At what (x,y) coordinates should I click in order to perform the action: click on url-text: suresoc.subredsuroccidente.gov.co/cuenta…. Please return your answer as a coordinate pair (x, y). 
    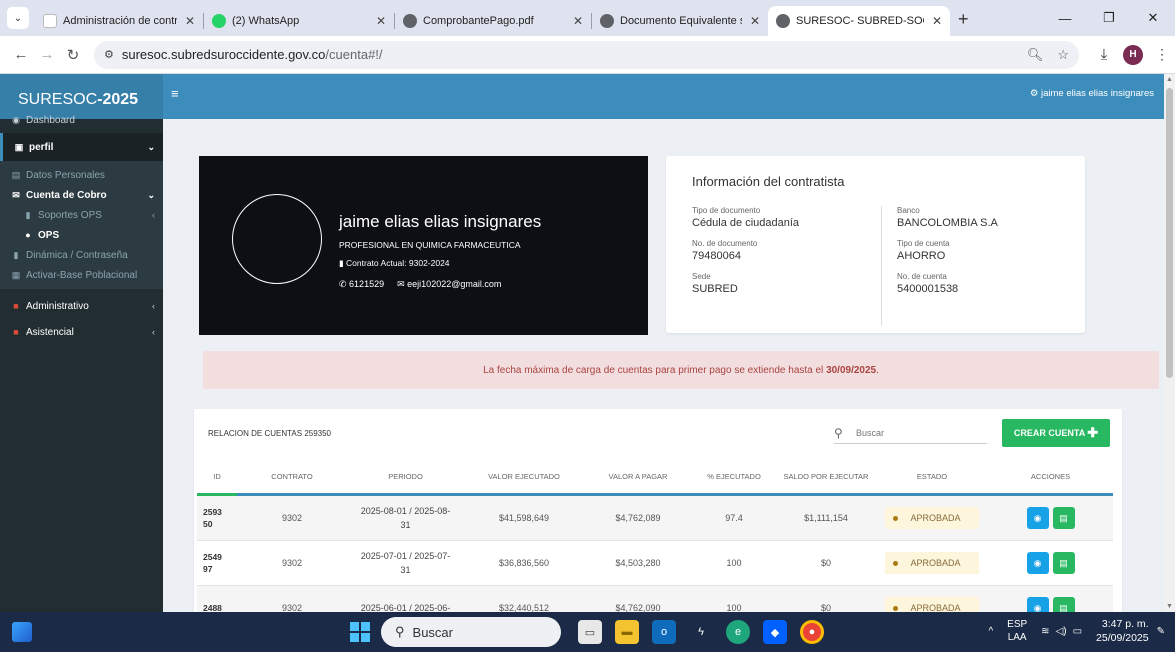
    Looking at the image, I should click on (567, 54).